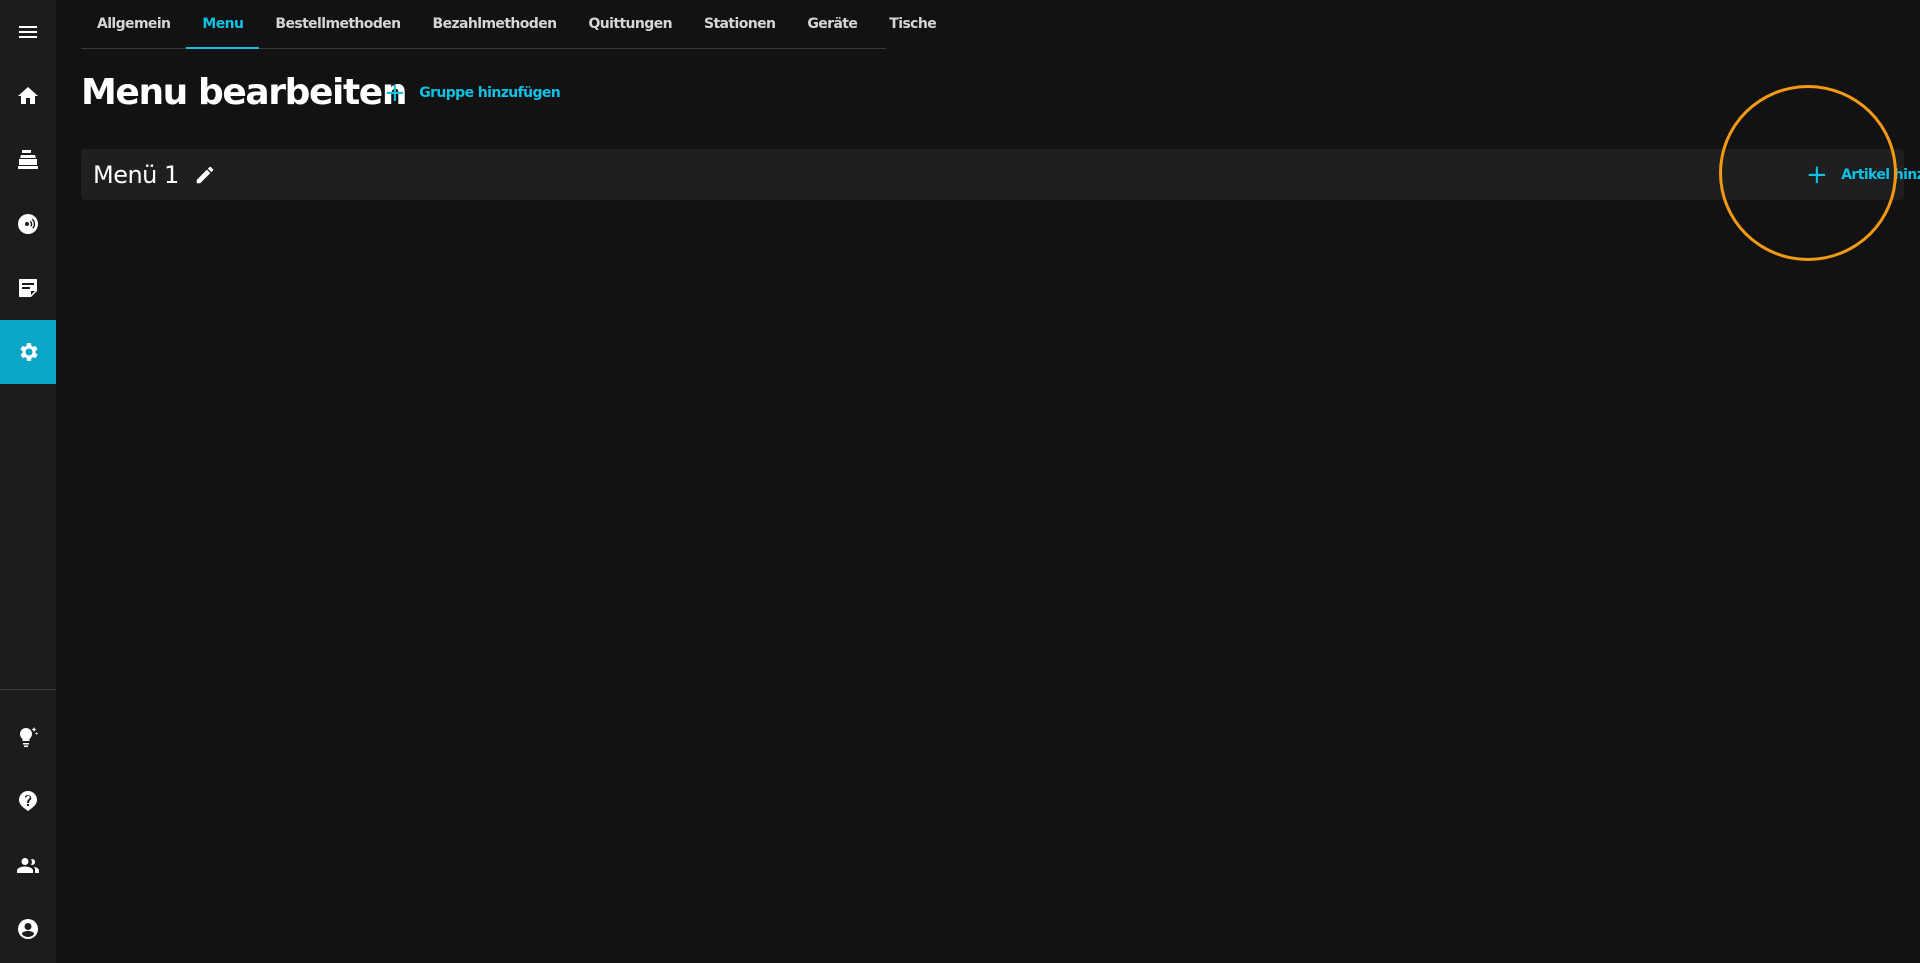  I want to click on sidebar-item-home, so click(28, 96).